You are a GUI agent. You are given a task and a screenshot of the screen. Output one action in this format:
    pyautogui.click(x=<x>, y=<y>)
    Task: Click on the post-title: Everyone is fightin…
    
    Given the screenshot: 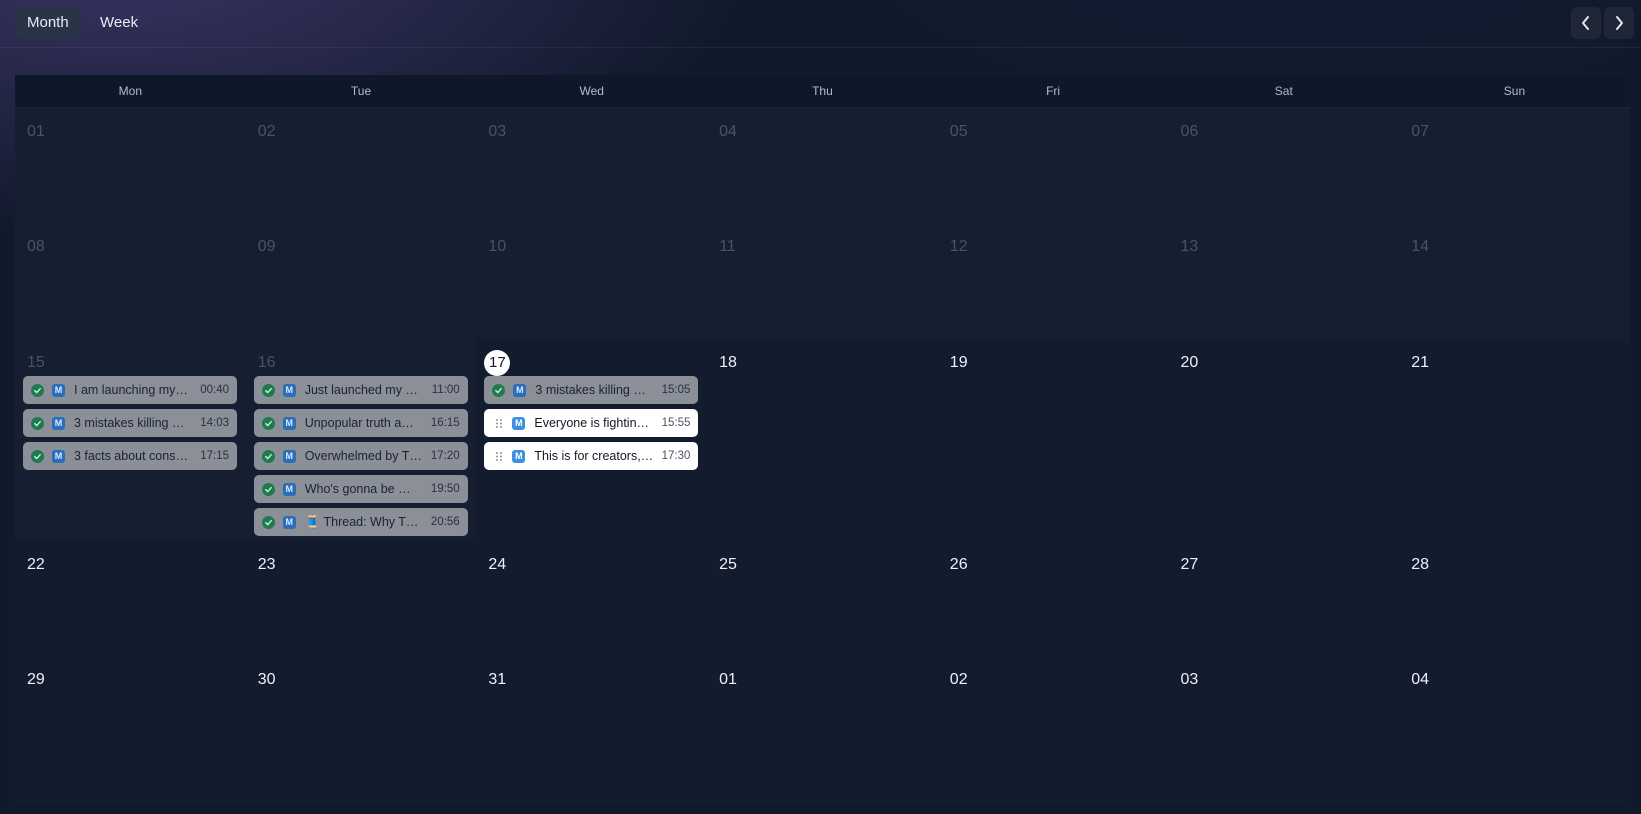 What is the action you would take?
    pyautogui.click(x=592, y=423)
    